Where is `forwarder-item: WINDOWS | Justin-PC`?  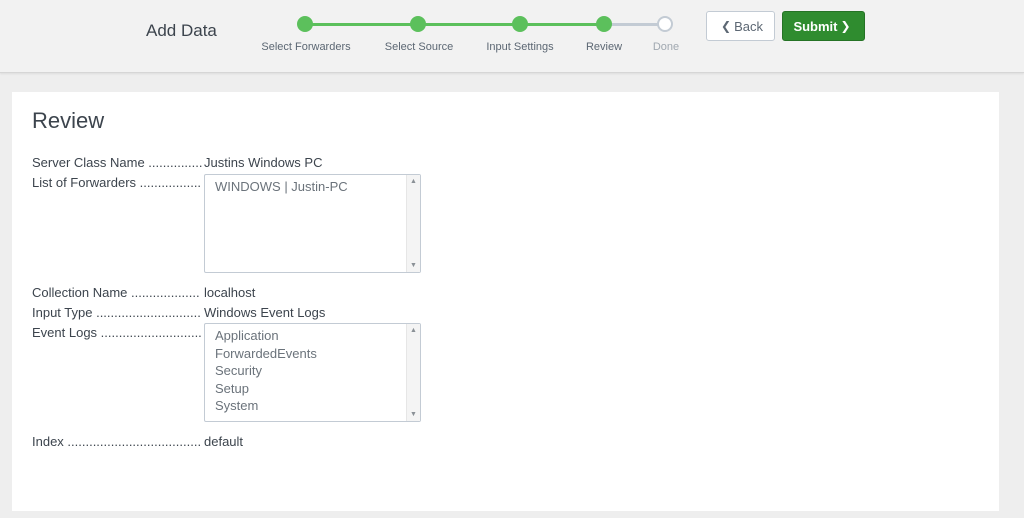
forwarder-item: WINDOWS | Justin-PC is located at coordinates (317, 187).